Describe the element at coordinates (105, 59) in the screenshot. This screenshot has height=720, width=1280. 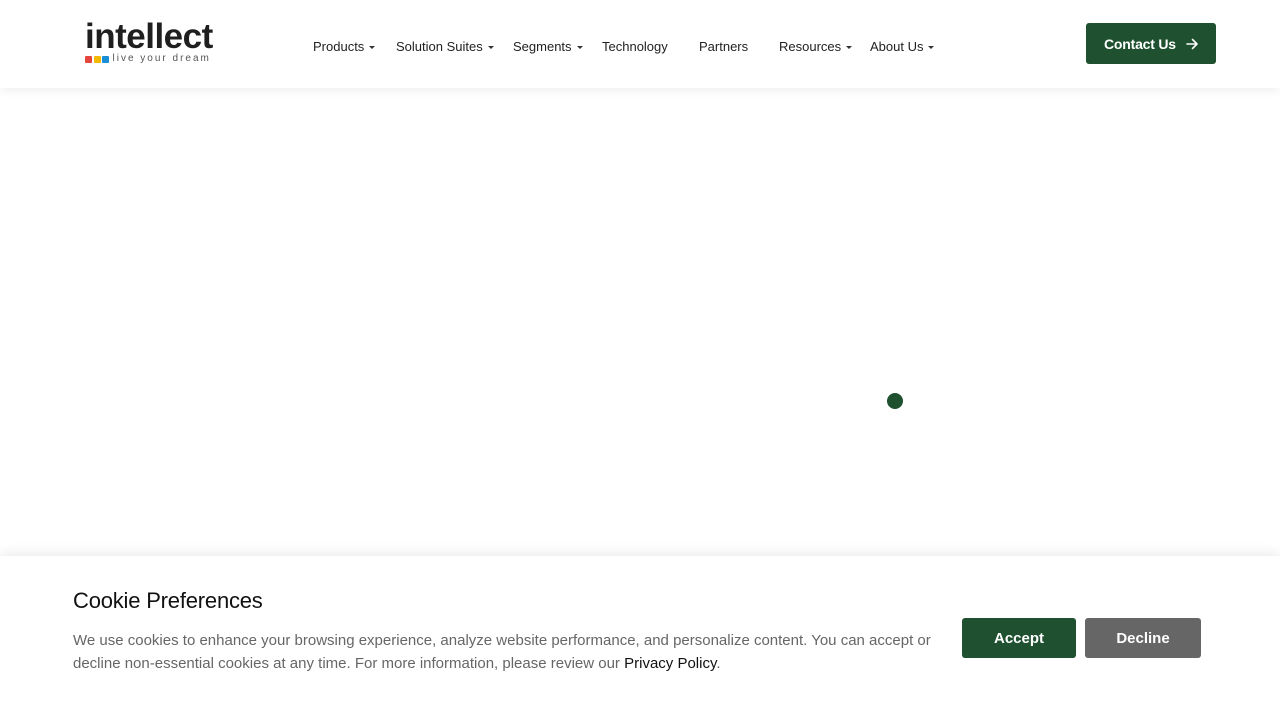
I see `logo-dot-blue` at that location.